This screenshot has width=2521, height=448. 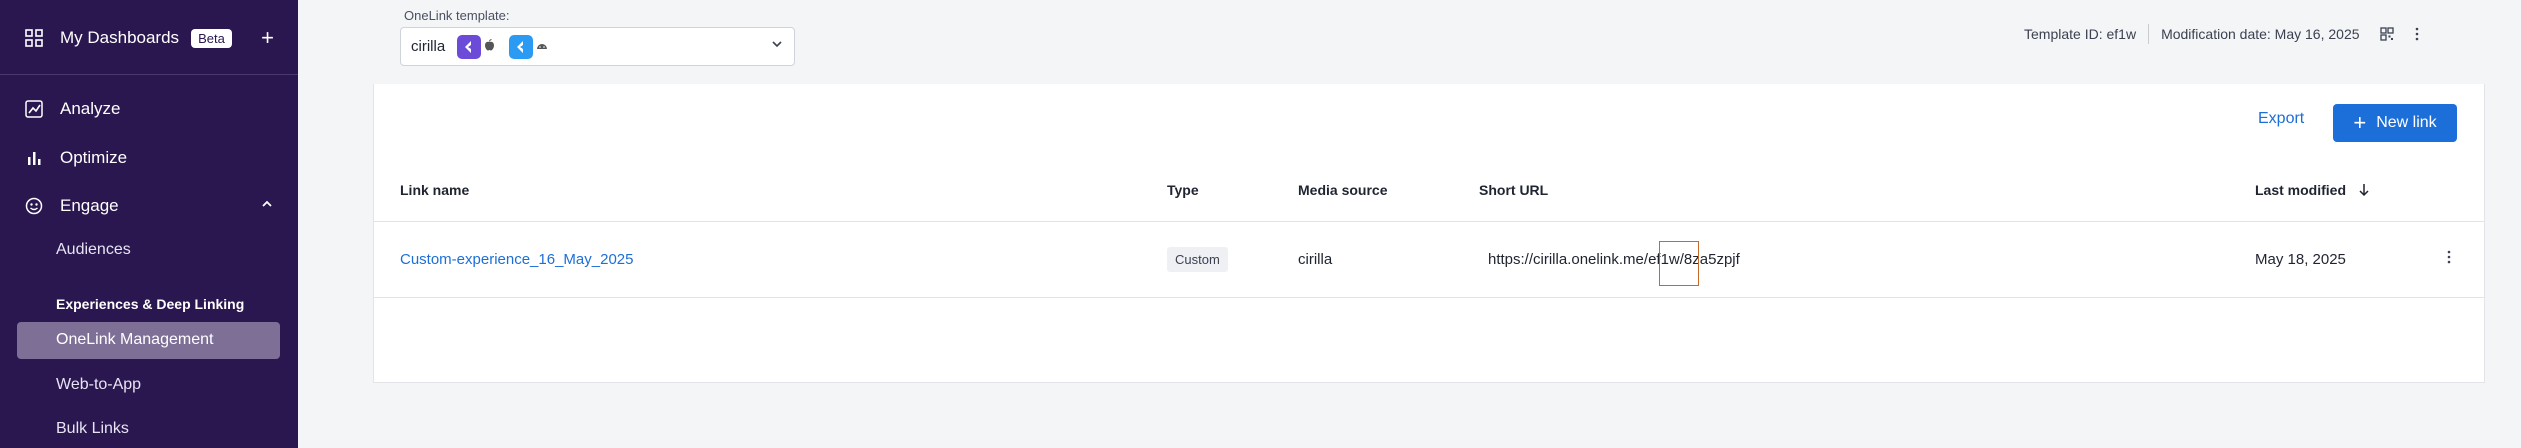 What do you see at coordinates (2449, 259) in the screenshot?
I see `row-more-vertical-icon` at bounding box center [2449, 259].